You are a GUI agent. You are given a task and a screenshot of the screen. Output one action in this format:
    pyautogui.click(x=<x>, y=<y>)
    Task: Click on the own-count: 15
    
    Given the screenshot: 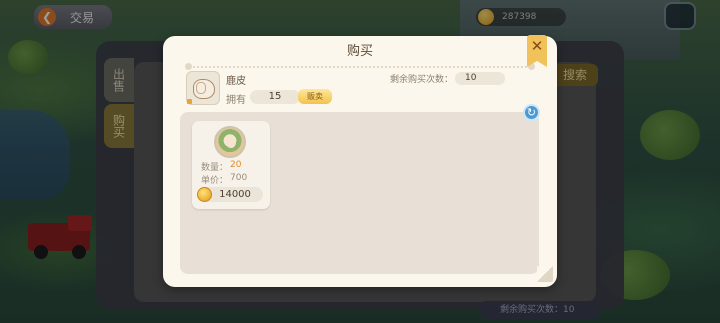 What is the action you would take?
    pyautogui.click(x=275, y=97)
    